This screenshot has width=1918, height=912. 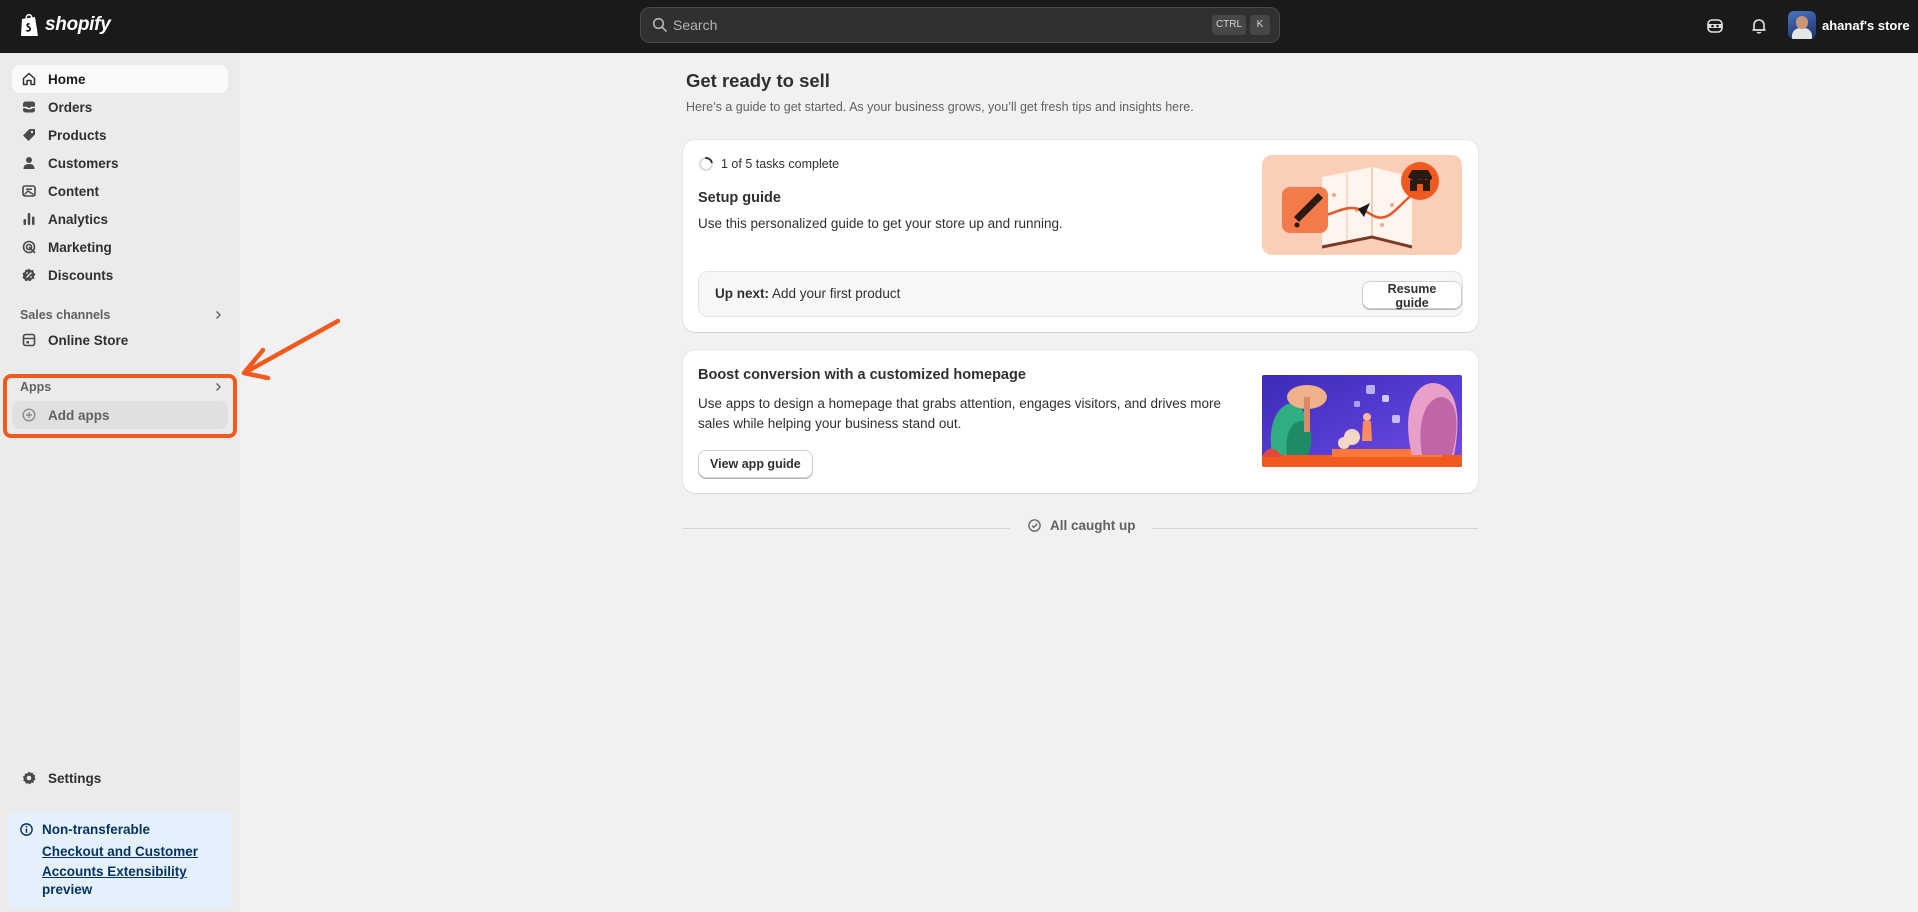 What do you see at coordinates (1362, 421) in the screenshot?
I see `homepage-illustration` at bounding box center [1362, 421].